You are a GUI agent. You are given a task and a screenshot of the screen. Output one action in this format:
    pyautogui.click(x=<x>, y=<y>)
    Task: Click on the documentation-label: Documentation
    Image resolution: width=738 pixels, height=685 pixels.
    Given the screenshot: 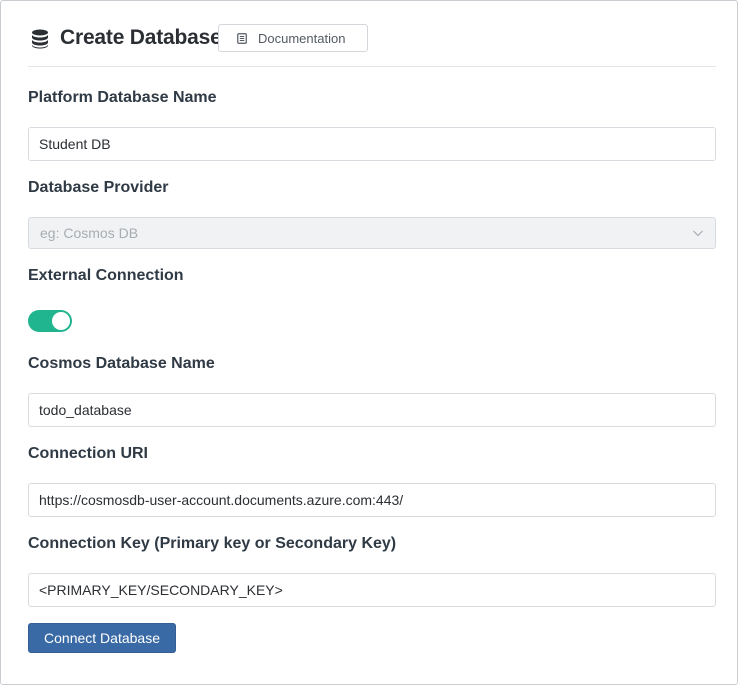 What is the action you would take?
    pyautogui.click(x=302, y=38)
    